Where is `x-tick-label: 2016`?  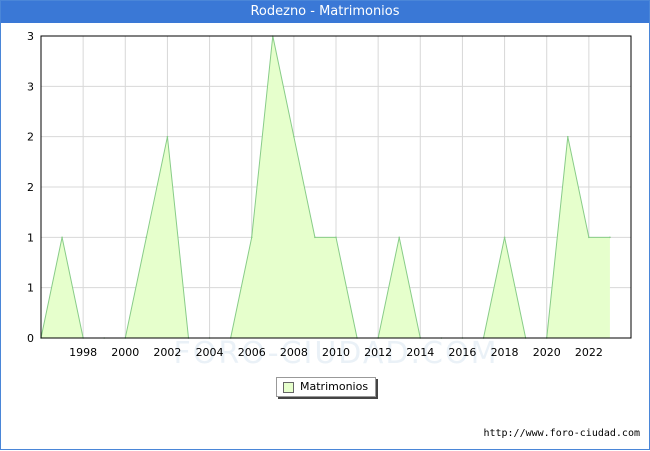
x-tick-label: 2016 is located at coordinates (462, 352).